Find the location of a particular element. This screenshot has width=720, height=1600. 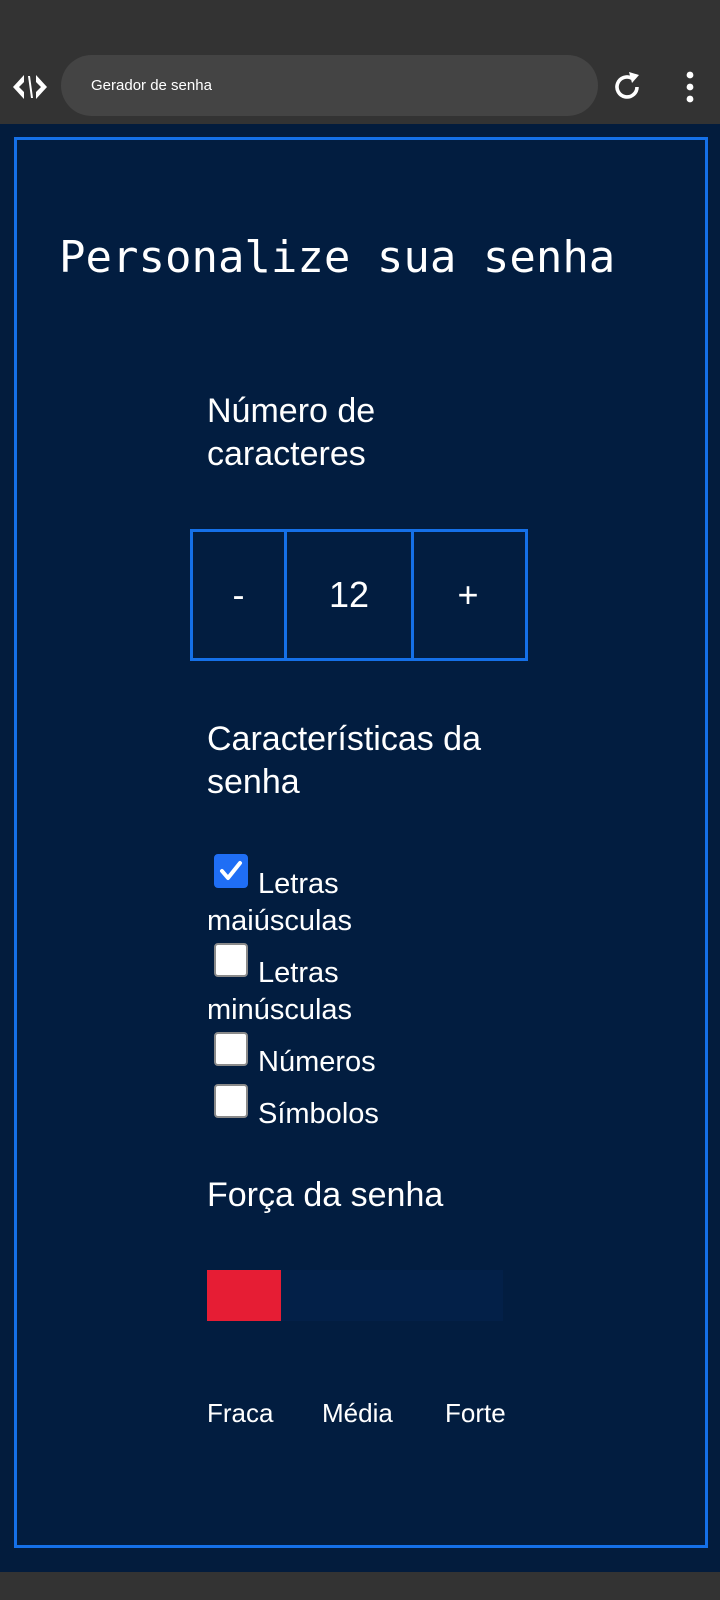

reload-icon is located at coordinates (627, 87).